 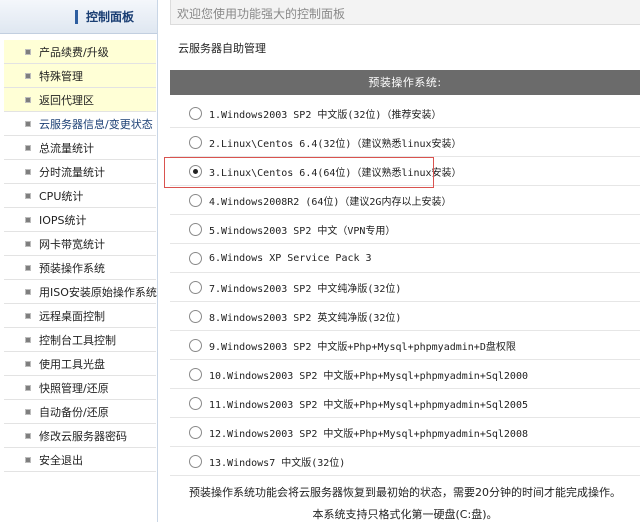 I want to click on sidebar-item: IOPS统计, so click(x=80, y=220).